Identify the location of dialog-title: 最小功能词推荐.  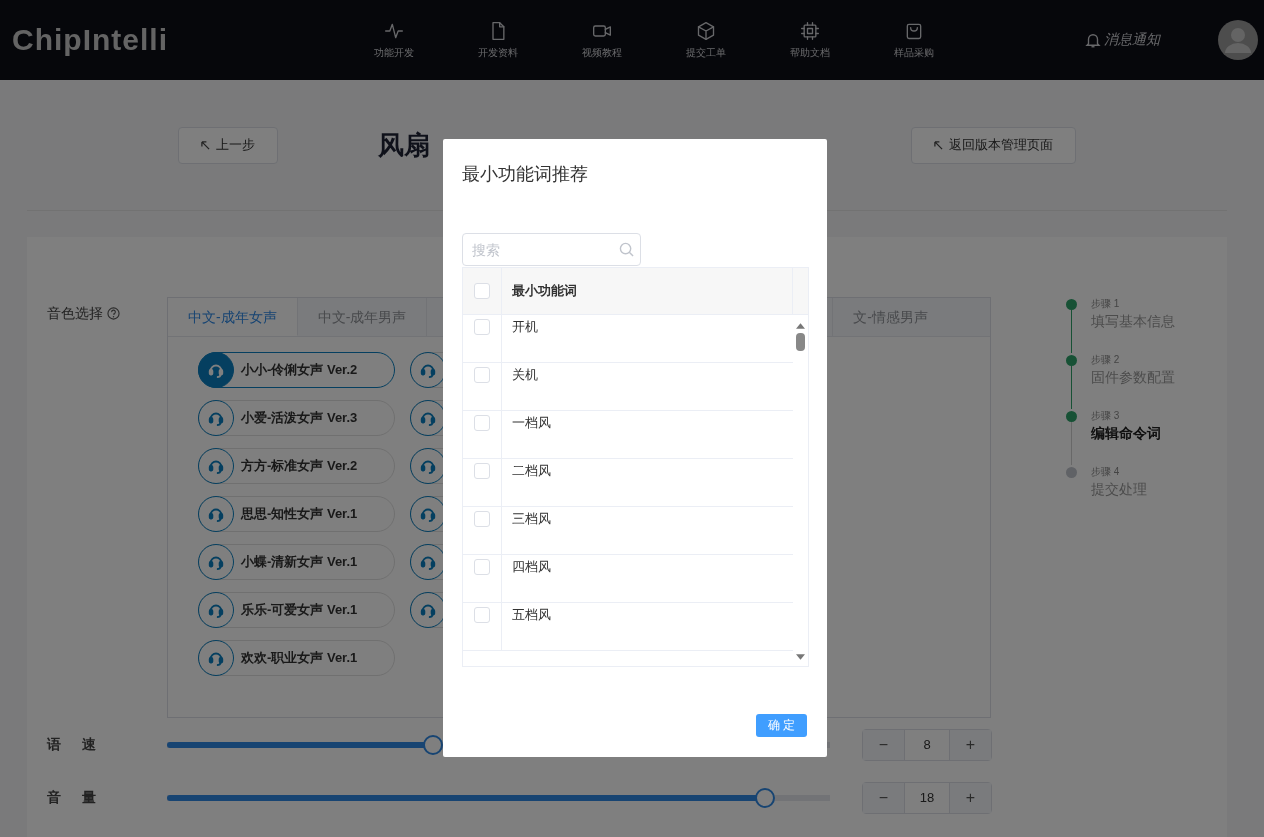
(525, 174).